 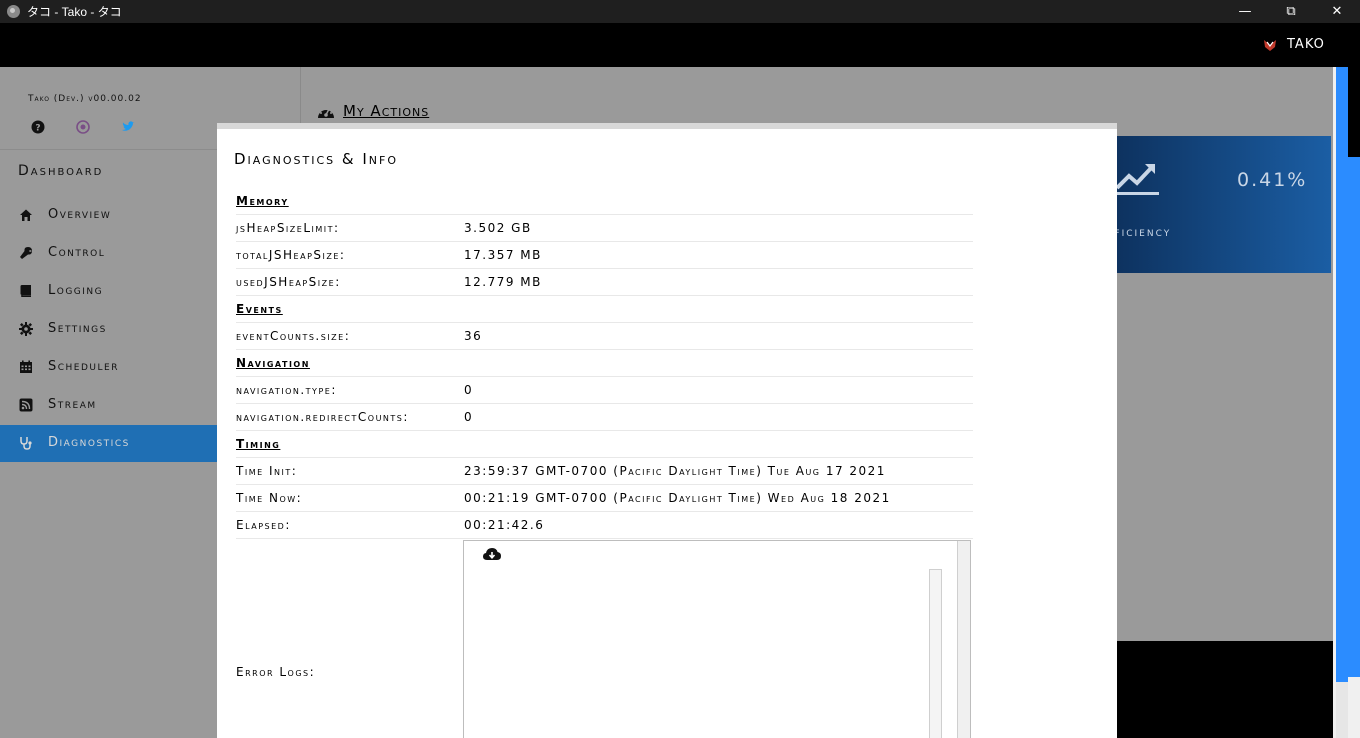 I want to click on table-row: Elapsed: 00:21:42.6, so click(x=604, y=525).